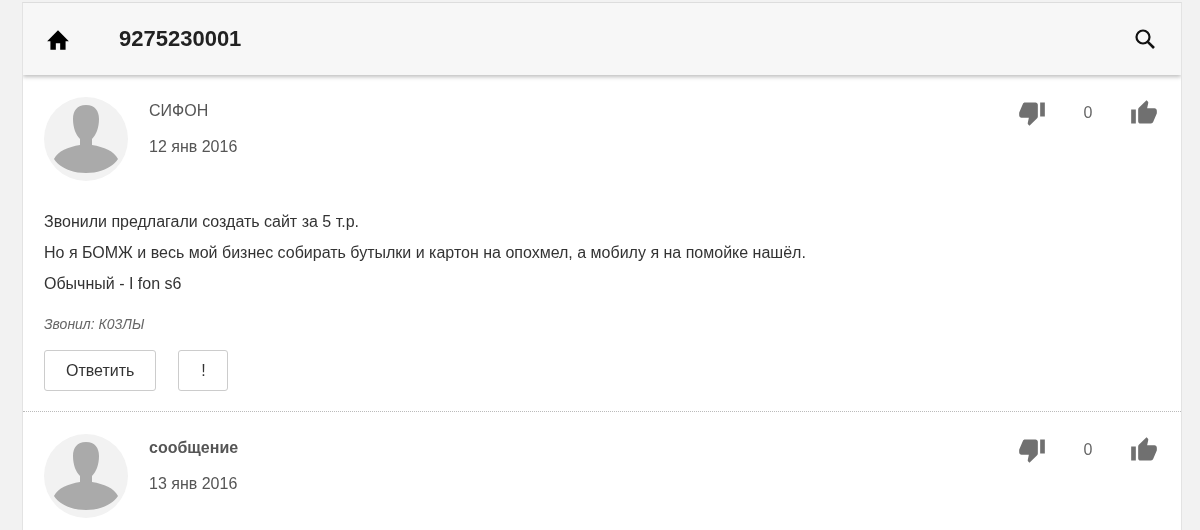 Image resolution: width=1200 pixels, height=530 pixels. I want to click on comment-text: Обычный - I fon s6, so click(113, 284).